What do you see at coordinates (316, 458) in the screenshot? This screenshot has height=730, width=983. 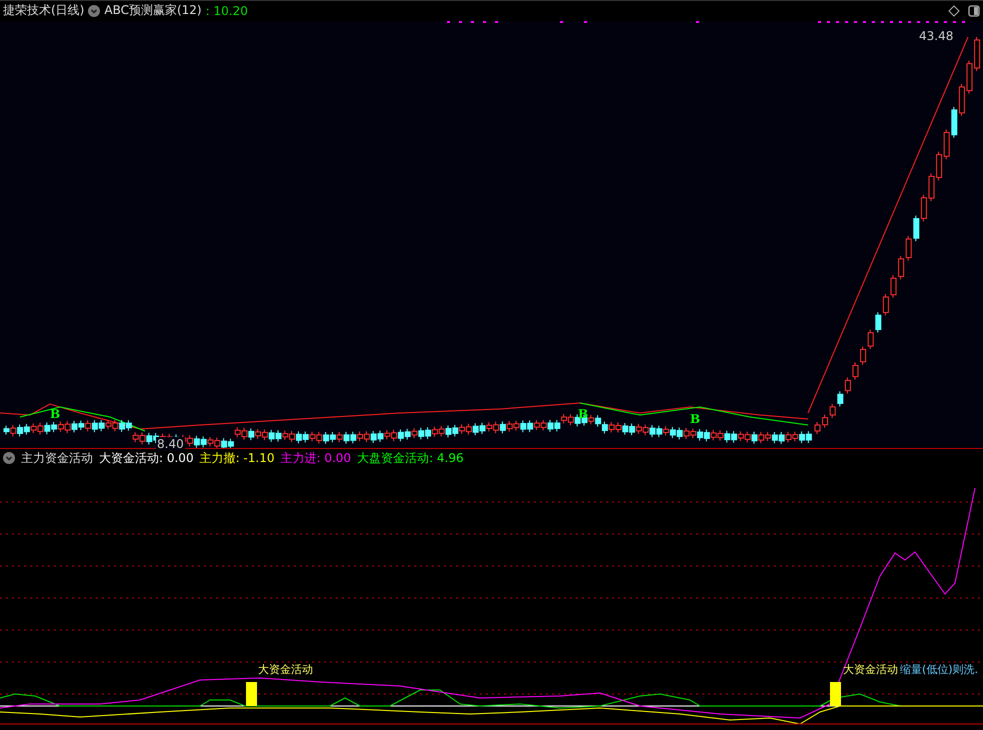 I see `indicator-reading: 主力进: 0.00` at bounding box center [316, 458].